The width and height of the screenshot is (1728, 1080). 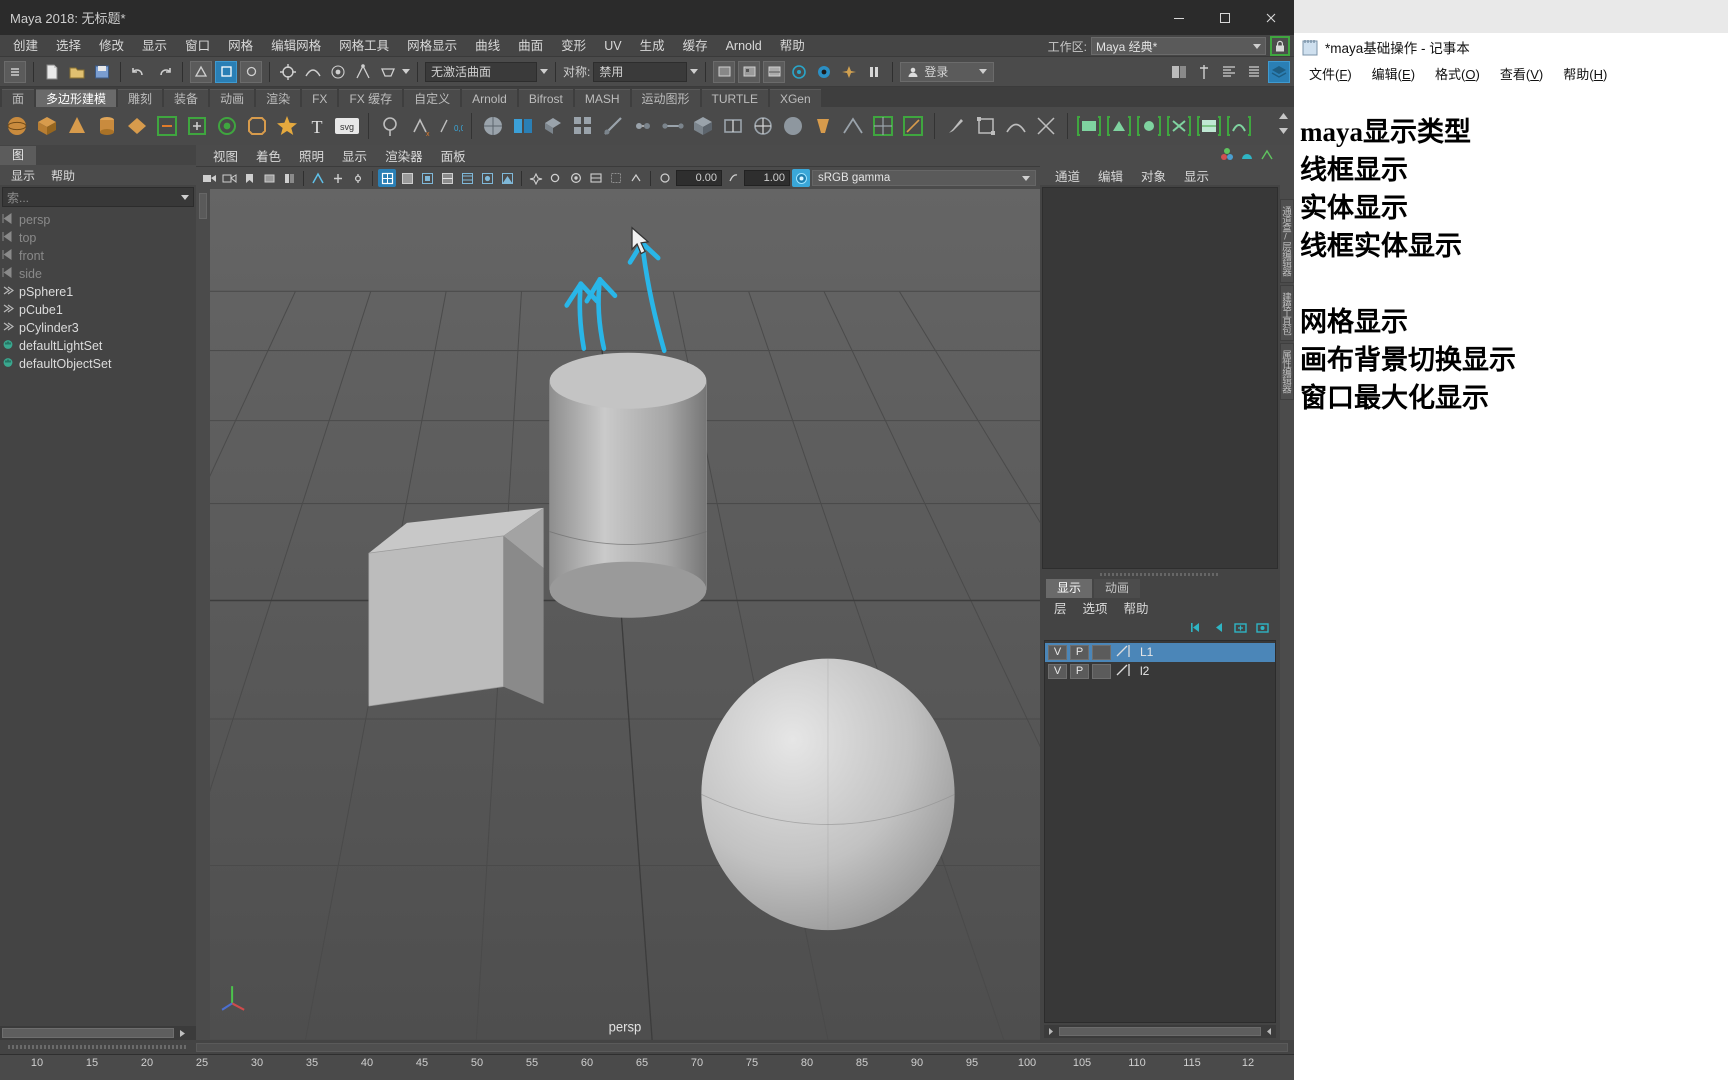 What do you see at coordinates (956, 126) in the screenshot?
I see `paint-tool-icon` at bounding box center [956, 126].